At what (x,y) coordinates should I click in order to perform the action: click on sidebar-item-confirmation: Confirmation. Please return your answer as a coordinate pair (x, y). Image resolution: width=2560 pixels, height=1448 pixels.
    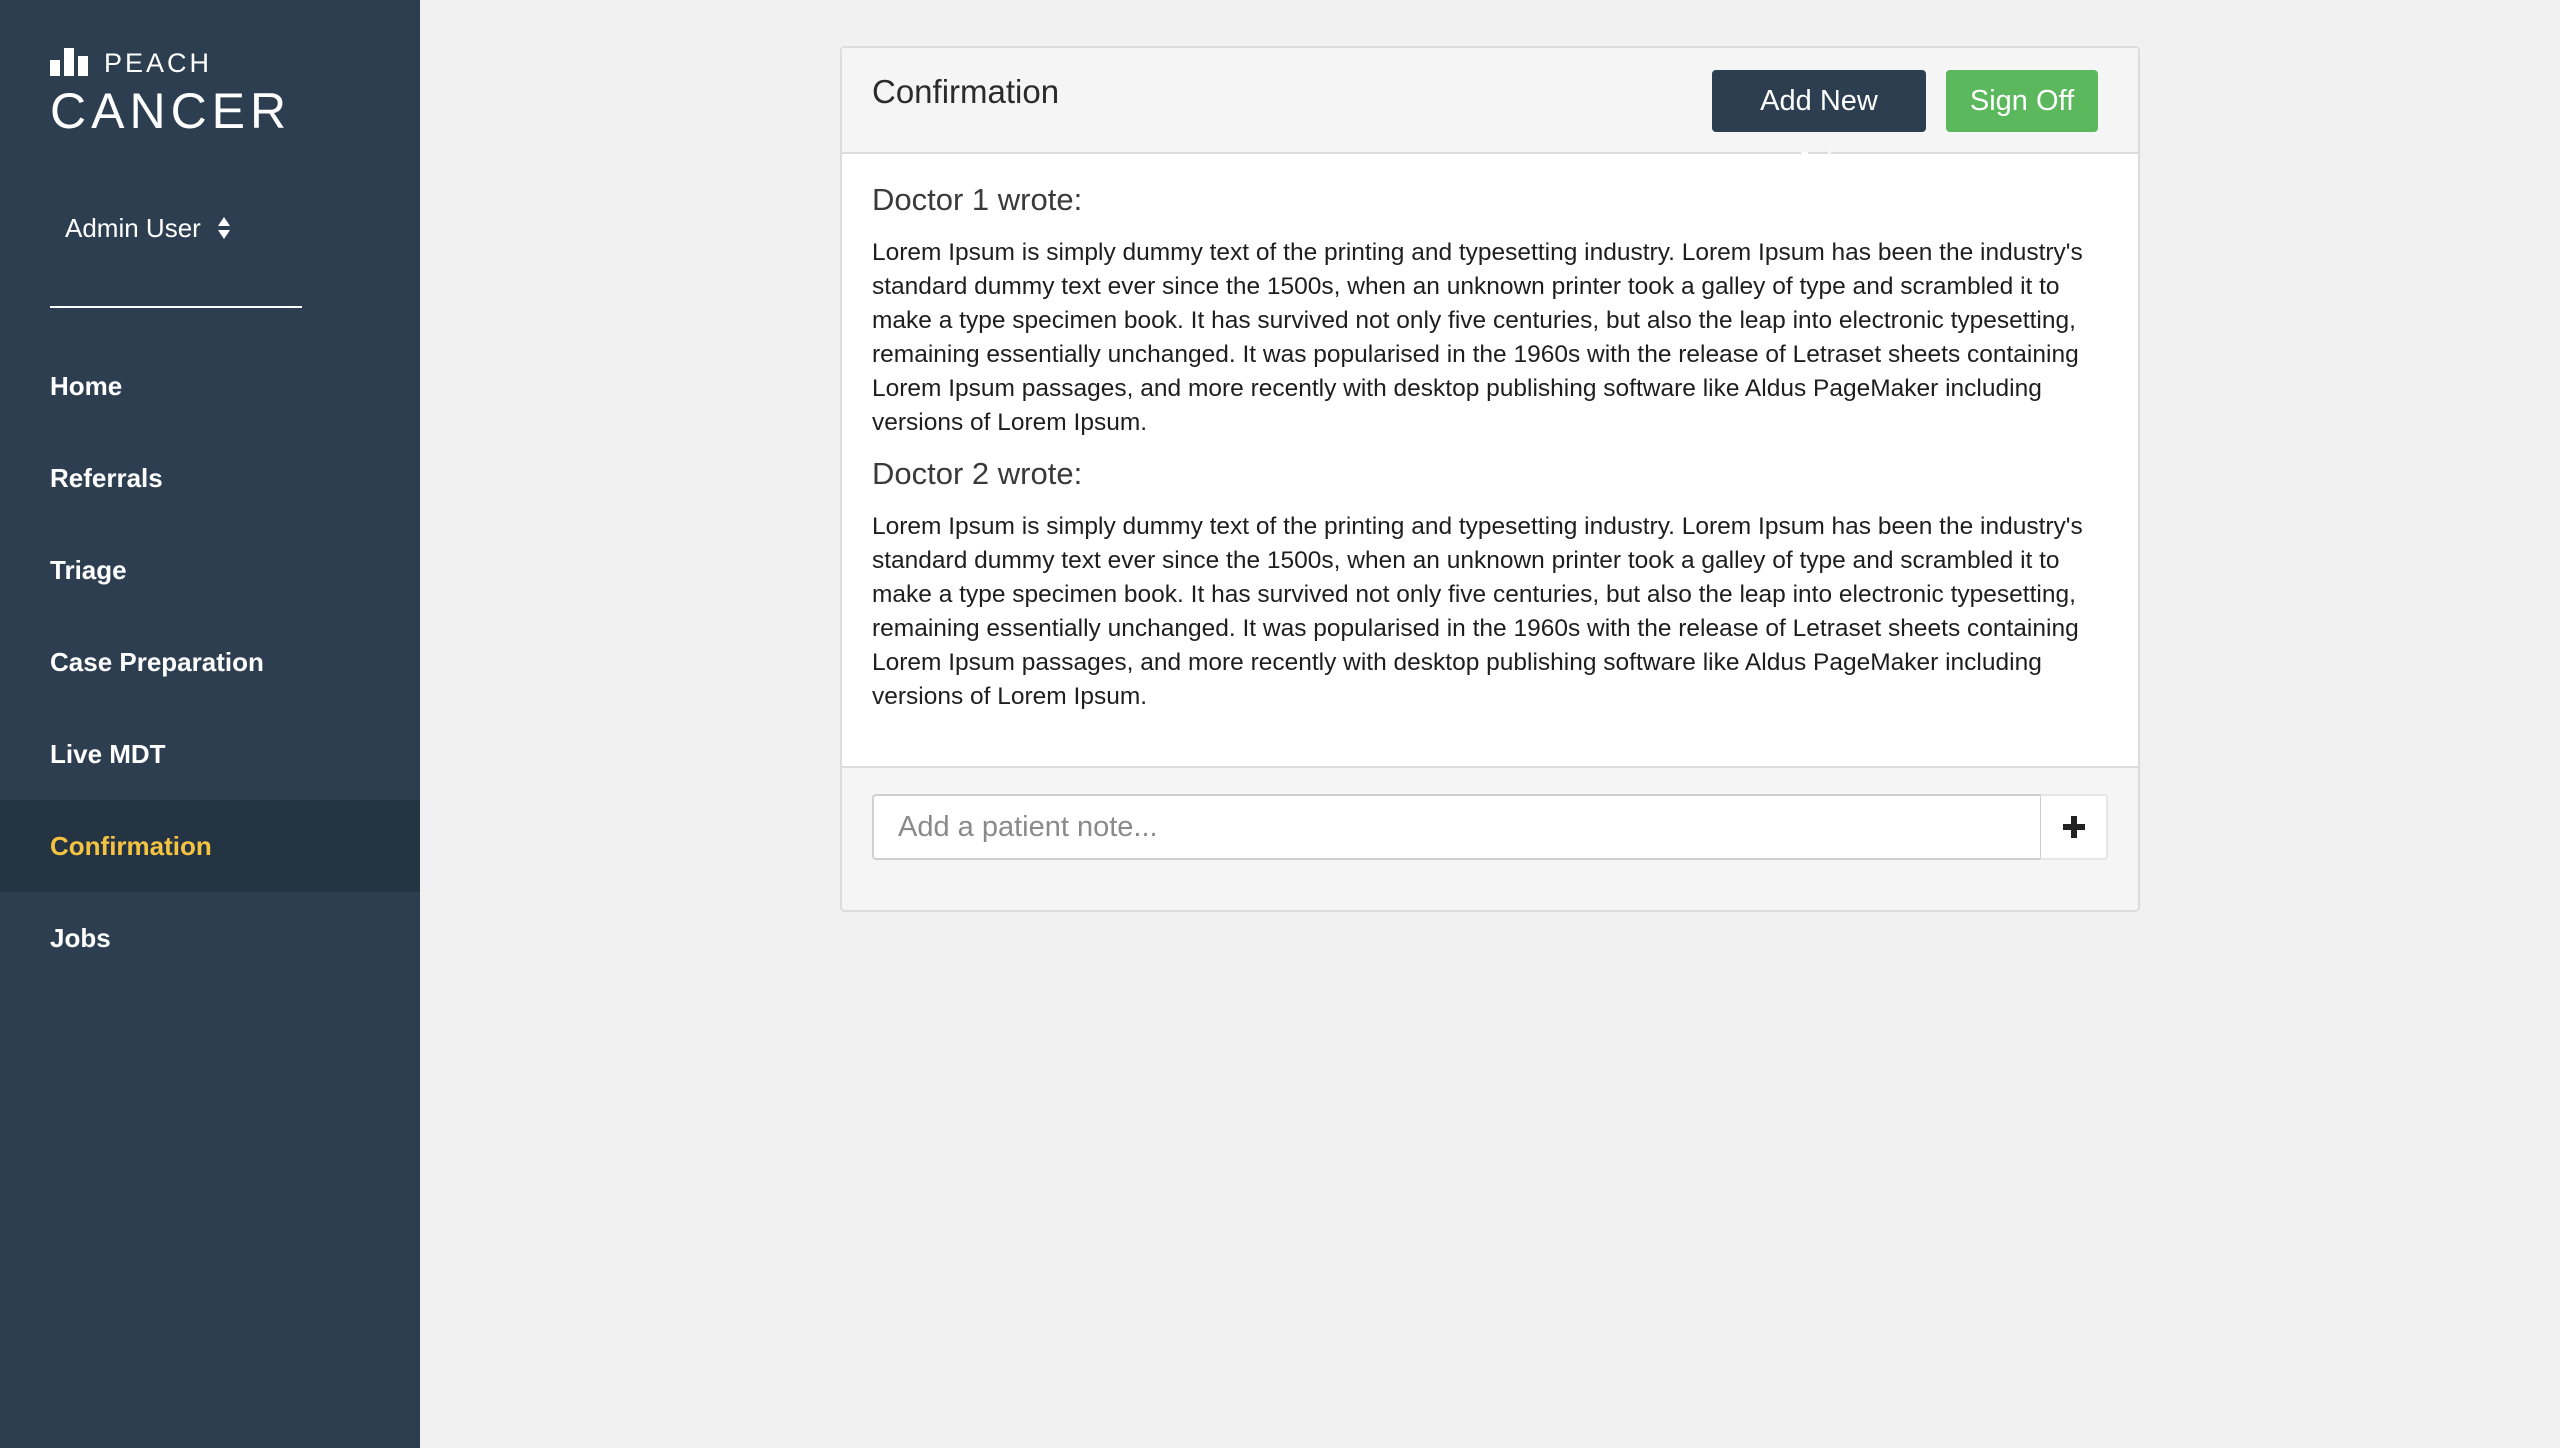
    Looking at the image, I should click on (210, 846).